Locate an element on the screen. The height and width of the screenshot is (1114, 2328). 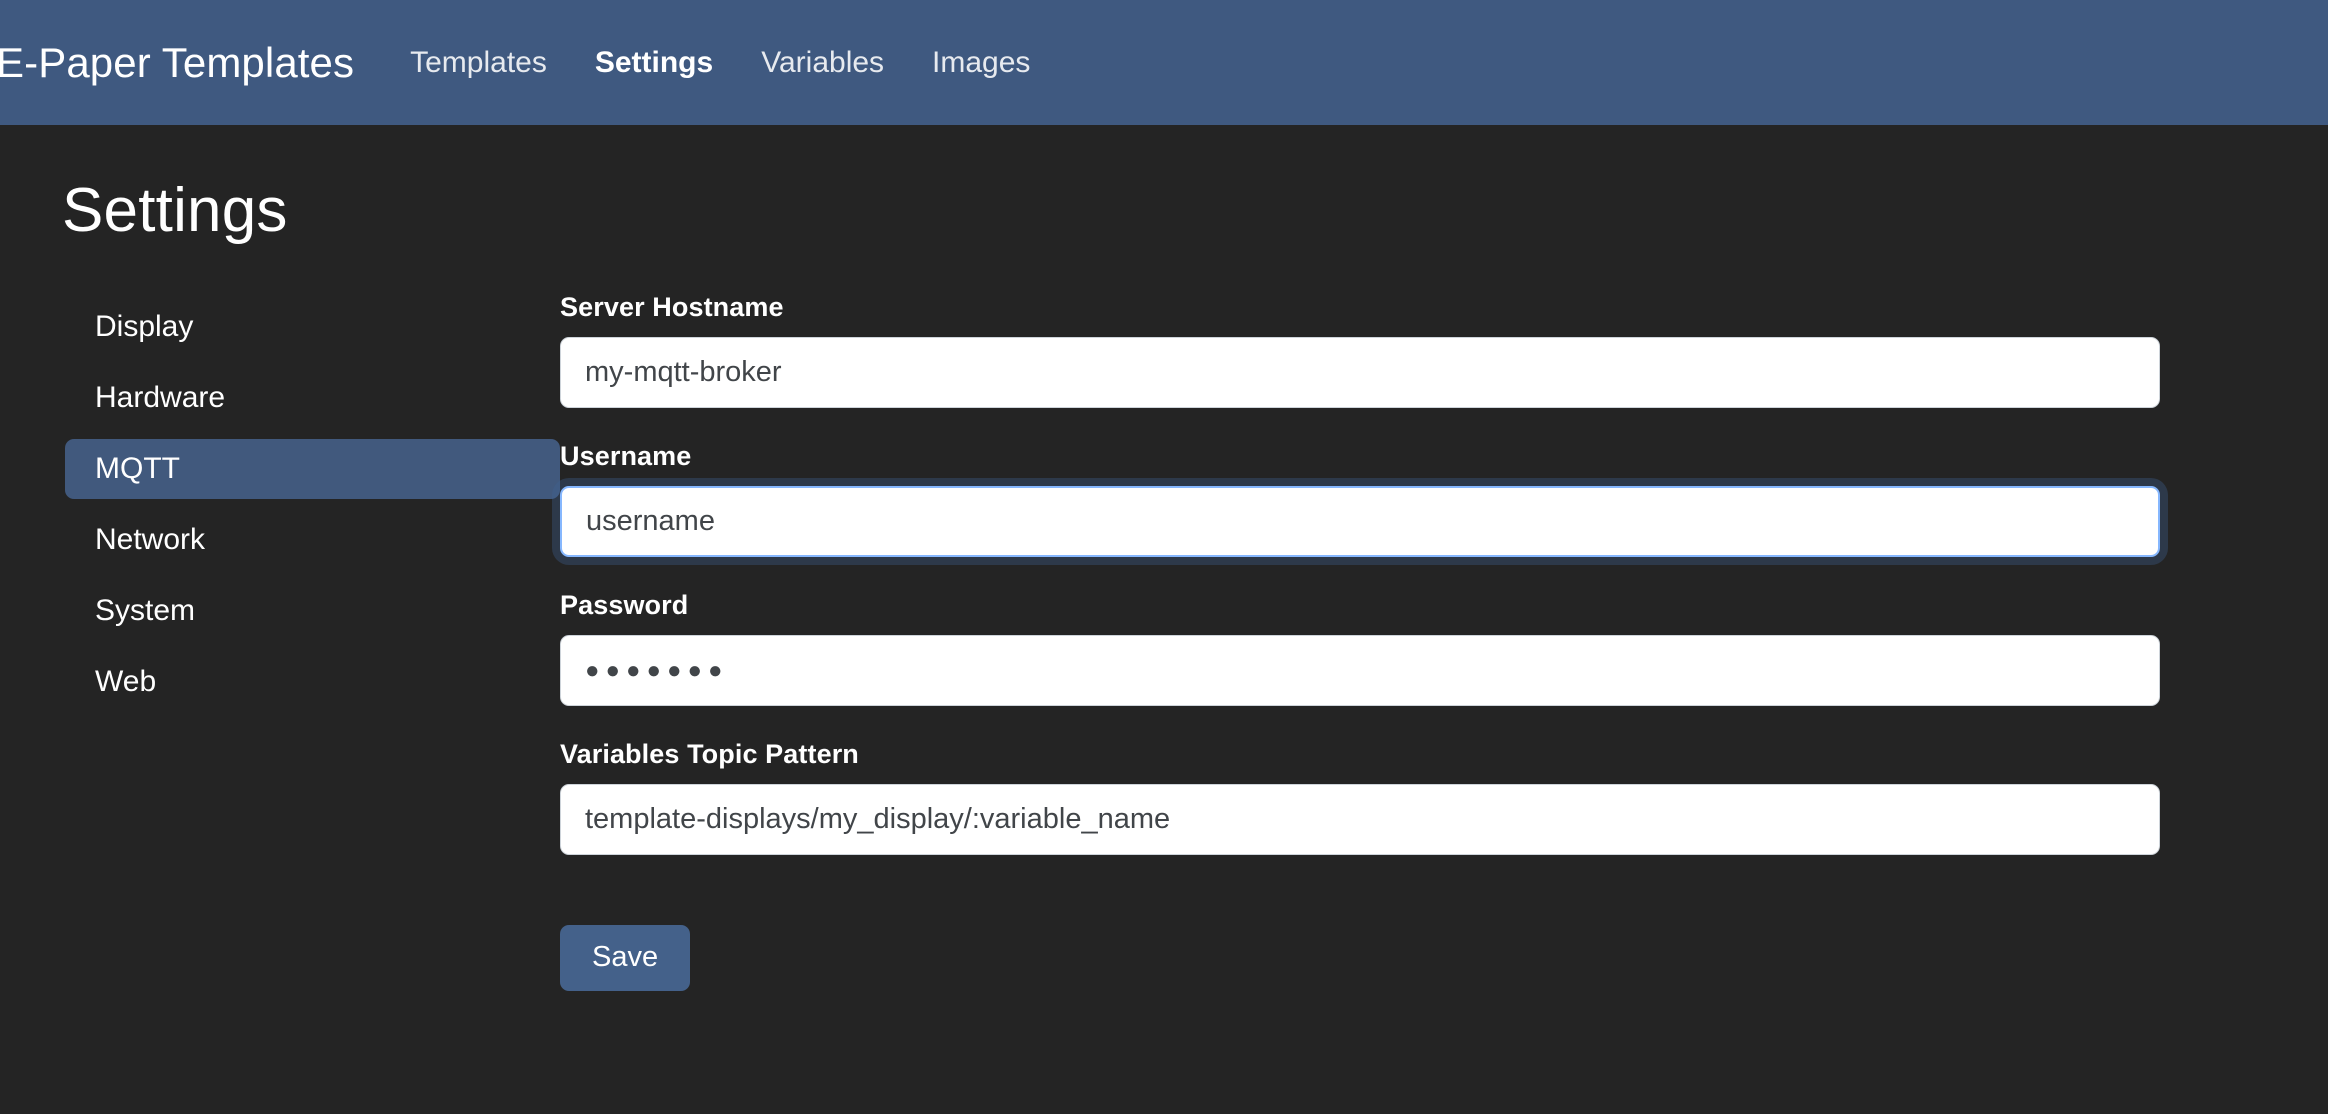
field-password: Password is located at coordinates (1360, 648).